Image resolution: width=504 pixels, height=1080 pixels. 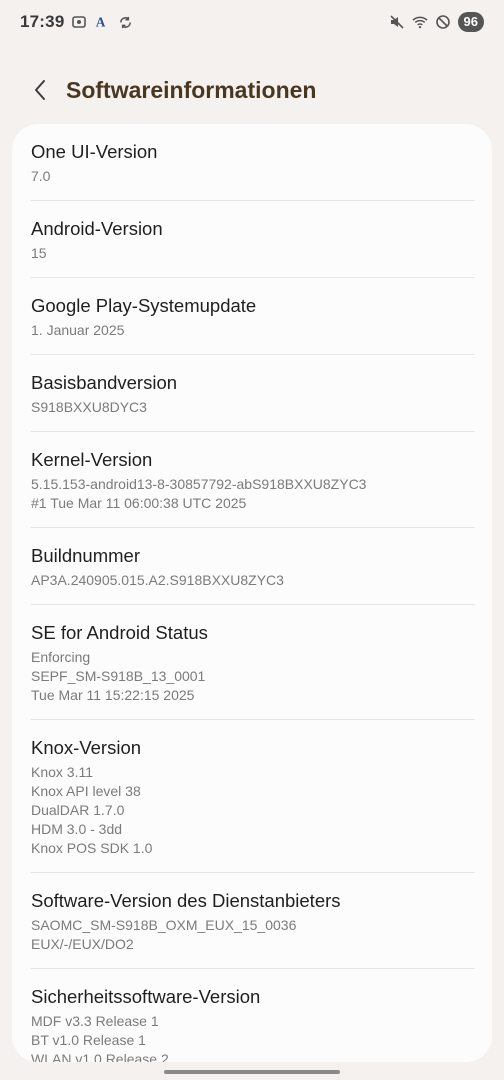 What do you see at coordinates (97, 228) in the screenshot?
I see `item-title: Android-Version` at bounding box center [97, 228].